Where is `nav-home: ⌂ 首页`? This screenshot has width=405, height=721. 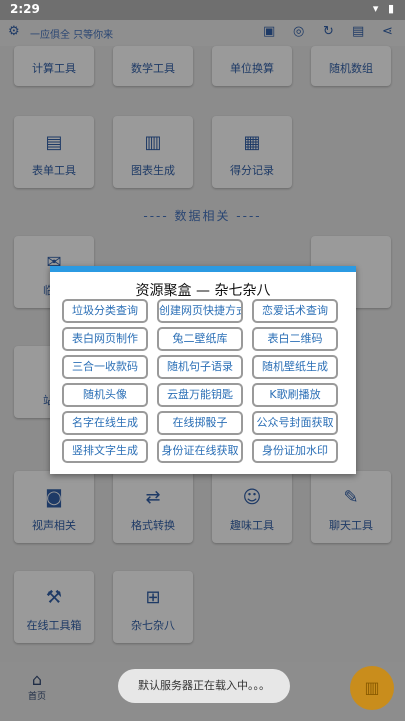
nav-home: ⌂ 首页 is located at coordinates (37, 686).